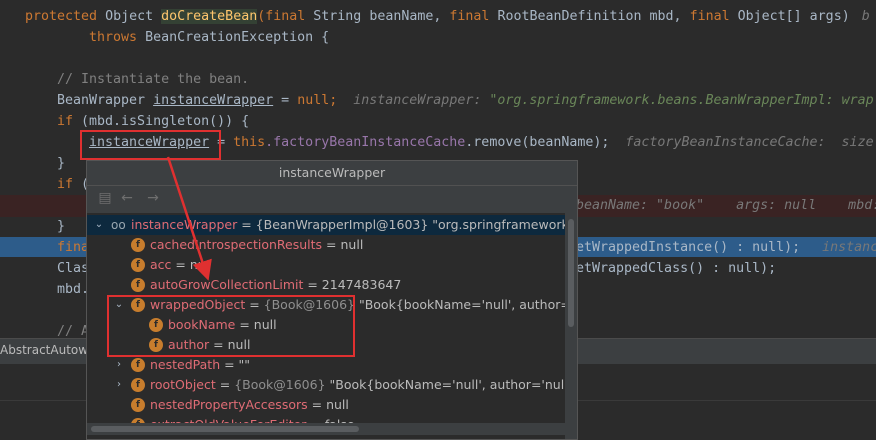 Image resolution: width=876 pixels, height=440 pixels. Describe the element at coordinates (189, 218) in the screenshot. I see `annotation-arrow` at that location.